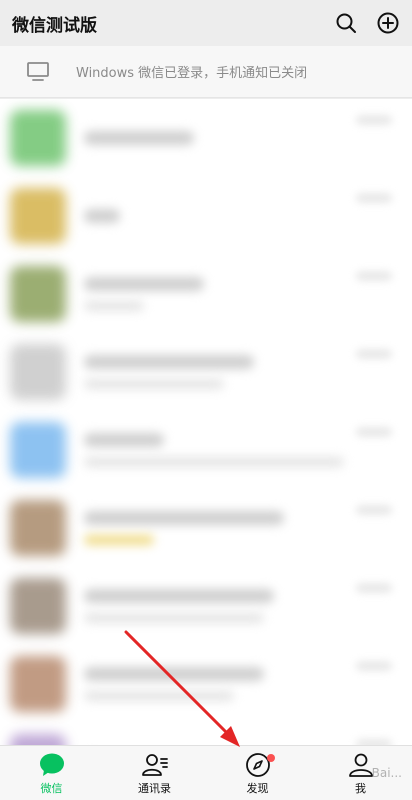 The height and width of the screenshot is (800, 412). Describe the element at coordinates (154, 788) in the screenshot. I see `tab-label: 通讯录` at that location.